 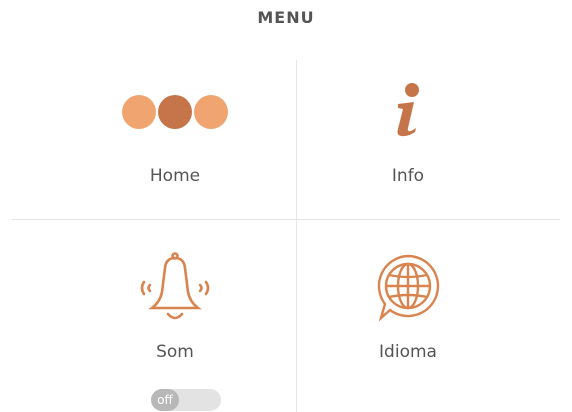 What do you see at coordinates (296, 236) in the screenshot?
I see `vertical-divider` at bounding box center [296, 236].